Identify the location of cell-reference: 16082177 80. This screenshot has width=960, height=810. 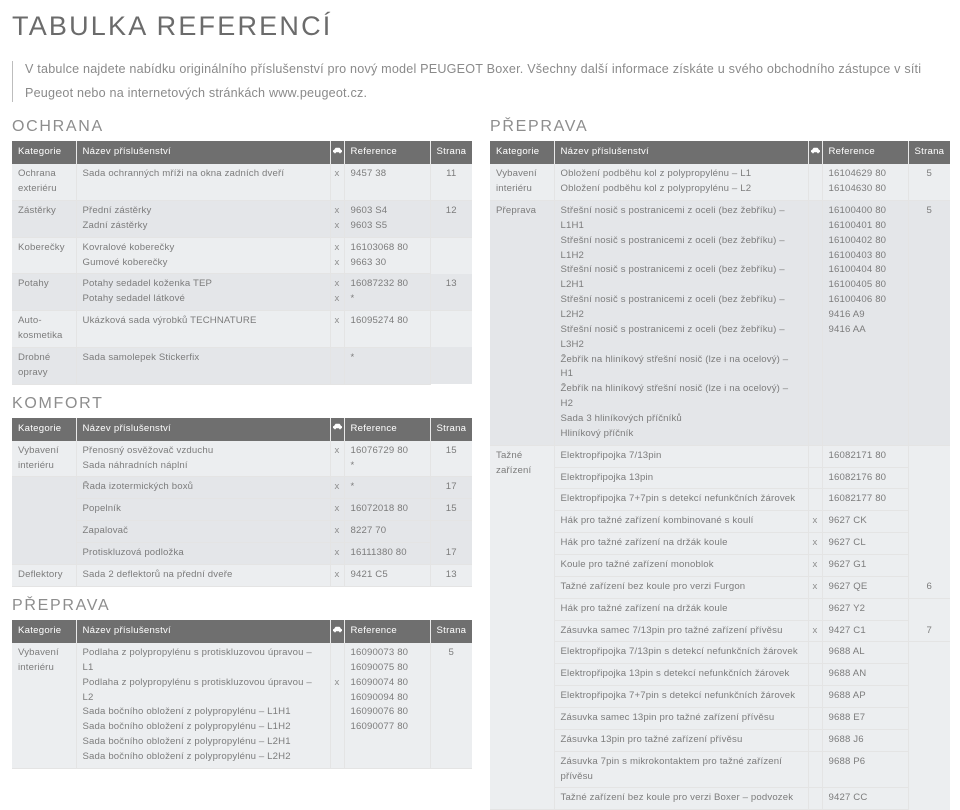
(865, 500).